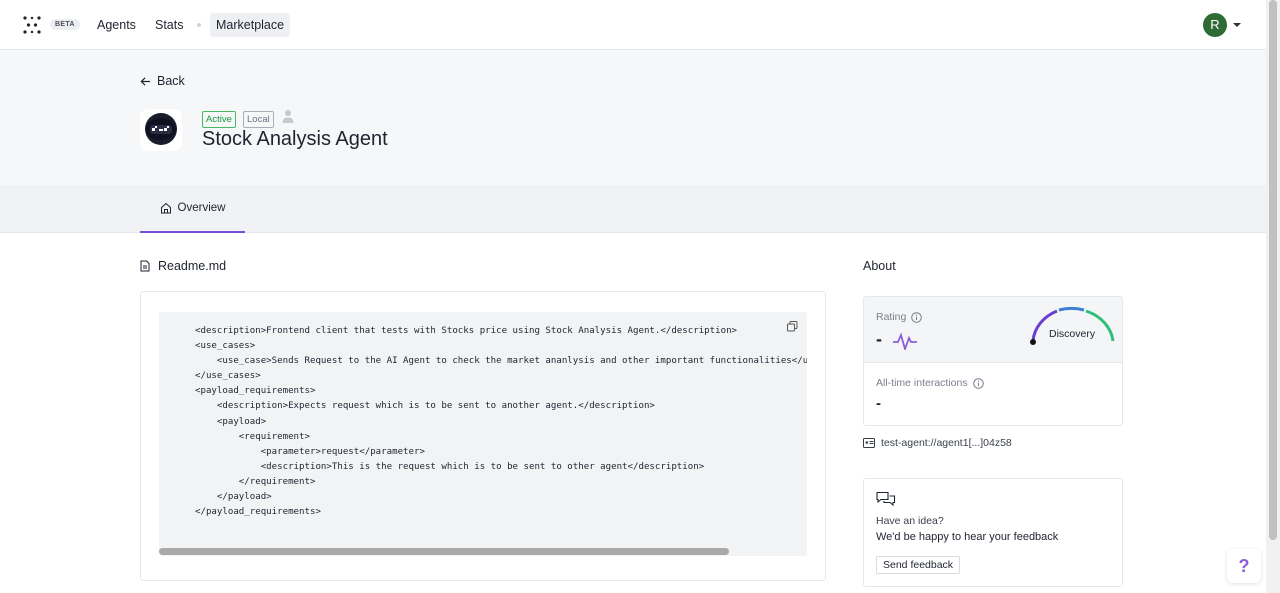  I want to click on back-label: Back, so click(171, 81).